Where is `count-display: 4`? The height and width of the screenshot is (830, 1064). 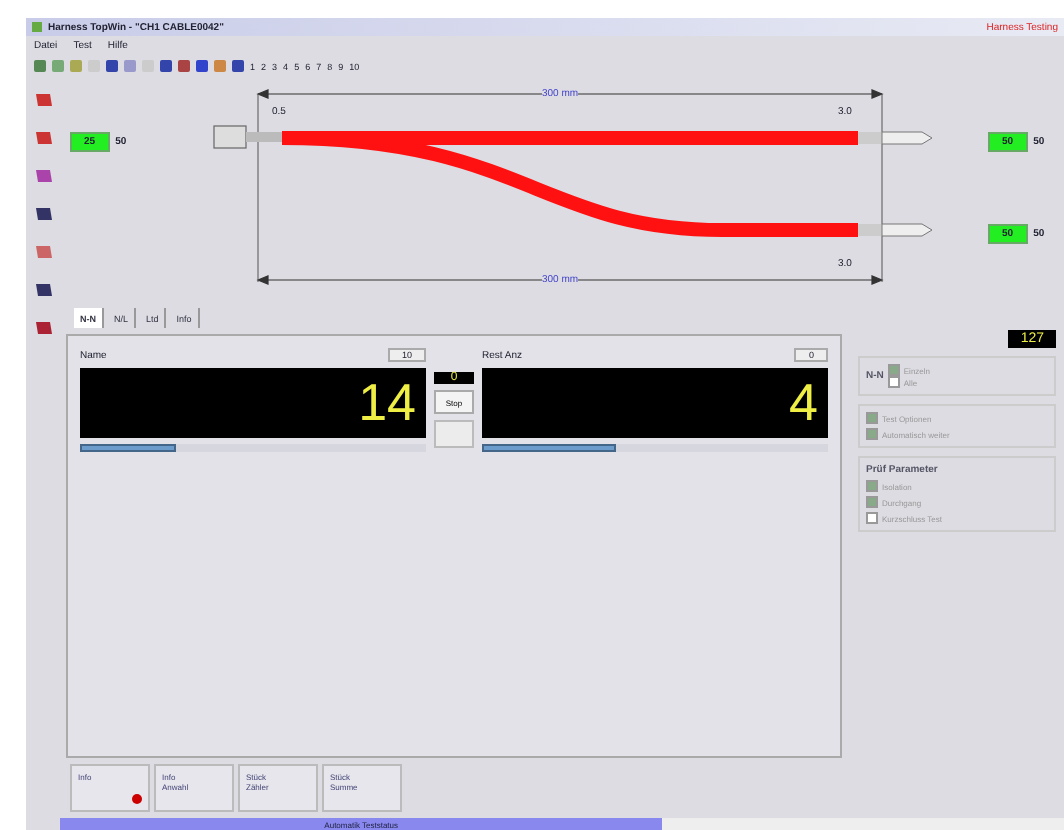
count-display: 4 is located at coordinates (655, 403).